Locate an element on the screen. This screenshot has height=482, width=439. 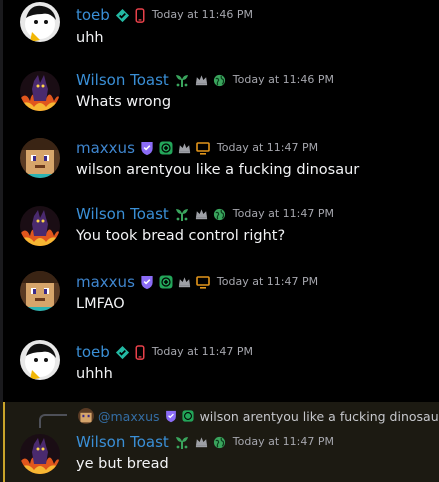
reply-avatar-maxxus is located at coordinates (86, 416).